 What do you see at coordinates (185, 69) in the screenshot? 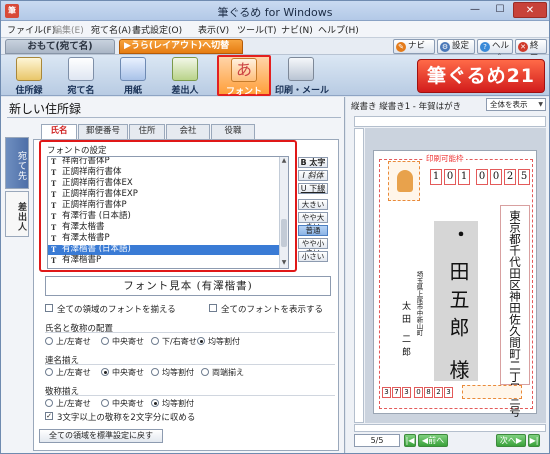
I see `sender-icon` at bounding box center [185, 69].